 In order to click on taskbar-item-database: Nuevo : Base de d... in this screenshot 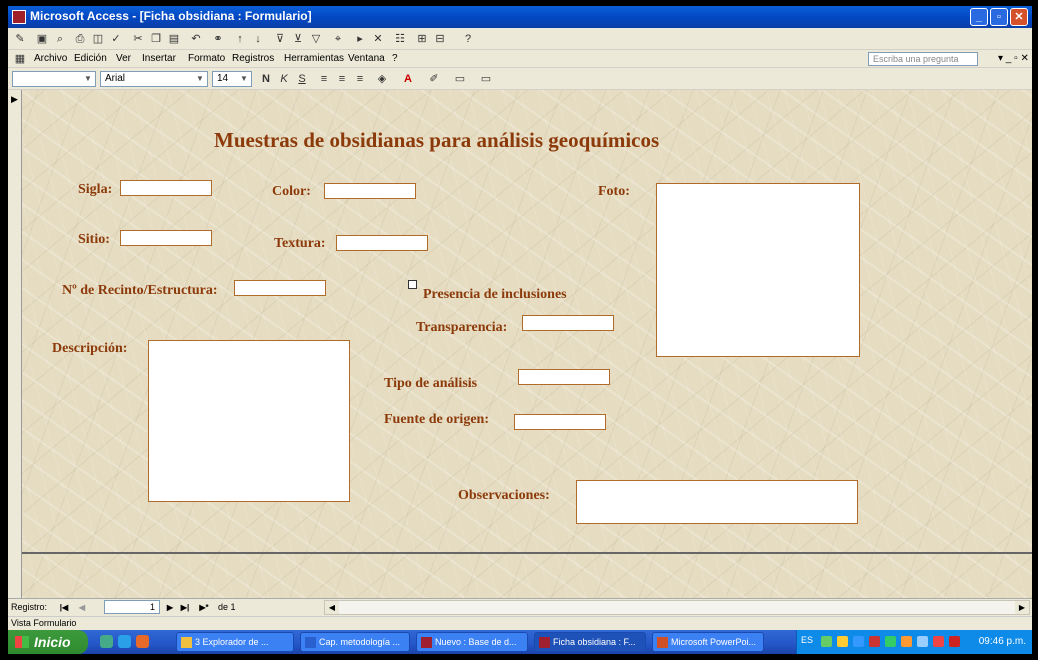, I will do `click(472, 642)`.